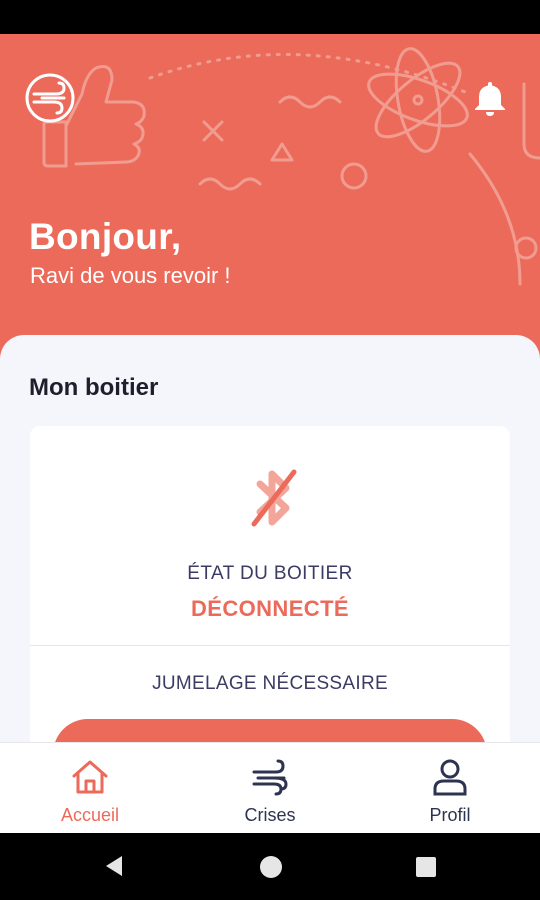 The height and width of the screenshot is (900, 540). Describe the element at coordinates (270, 645) in the screenshot. I see `card-divider` at that location.